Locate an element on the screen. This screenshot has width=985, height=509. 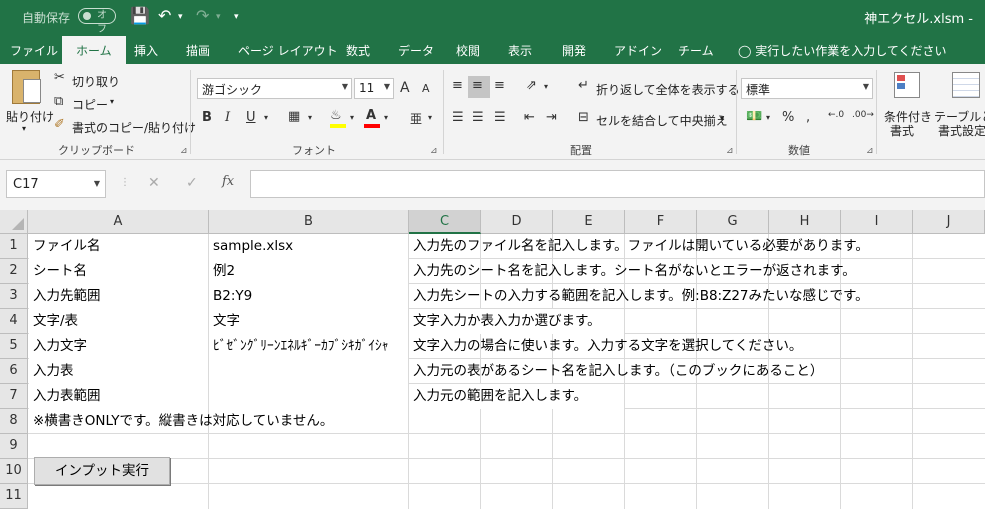
row-header-7: 7 is located at coordinates (14, 396).